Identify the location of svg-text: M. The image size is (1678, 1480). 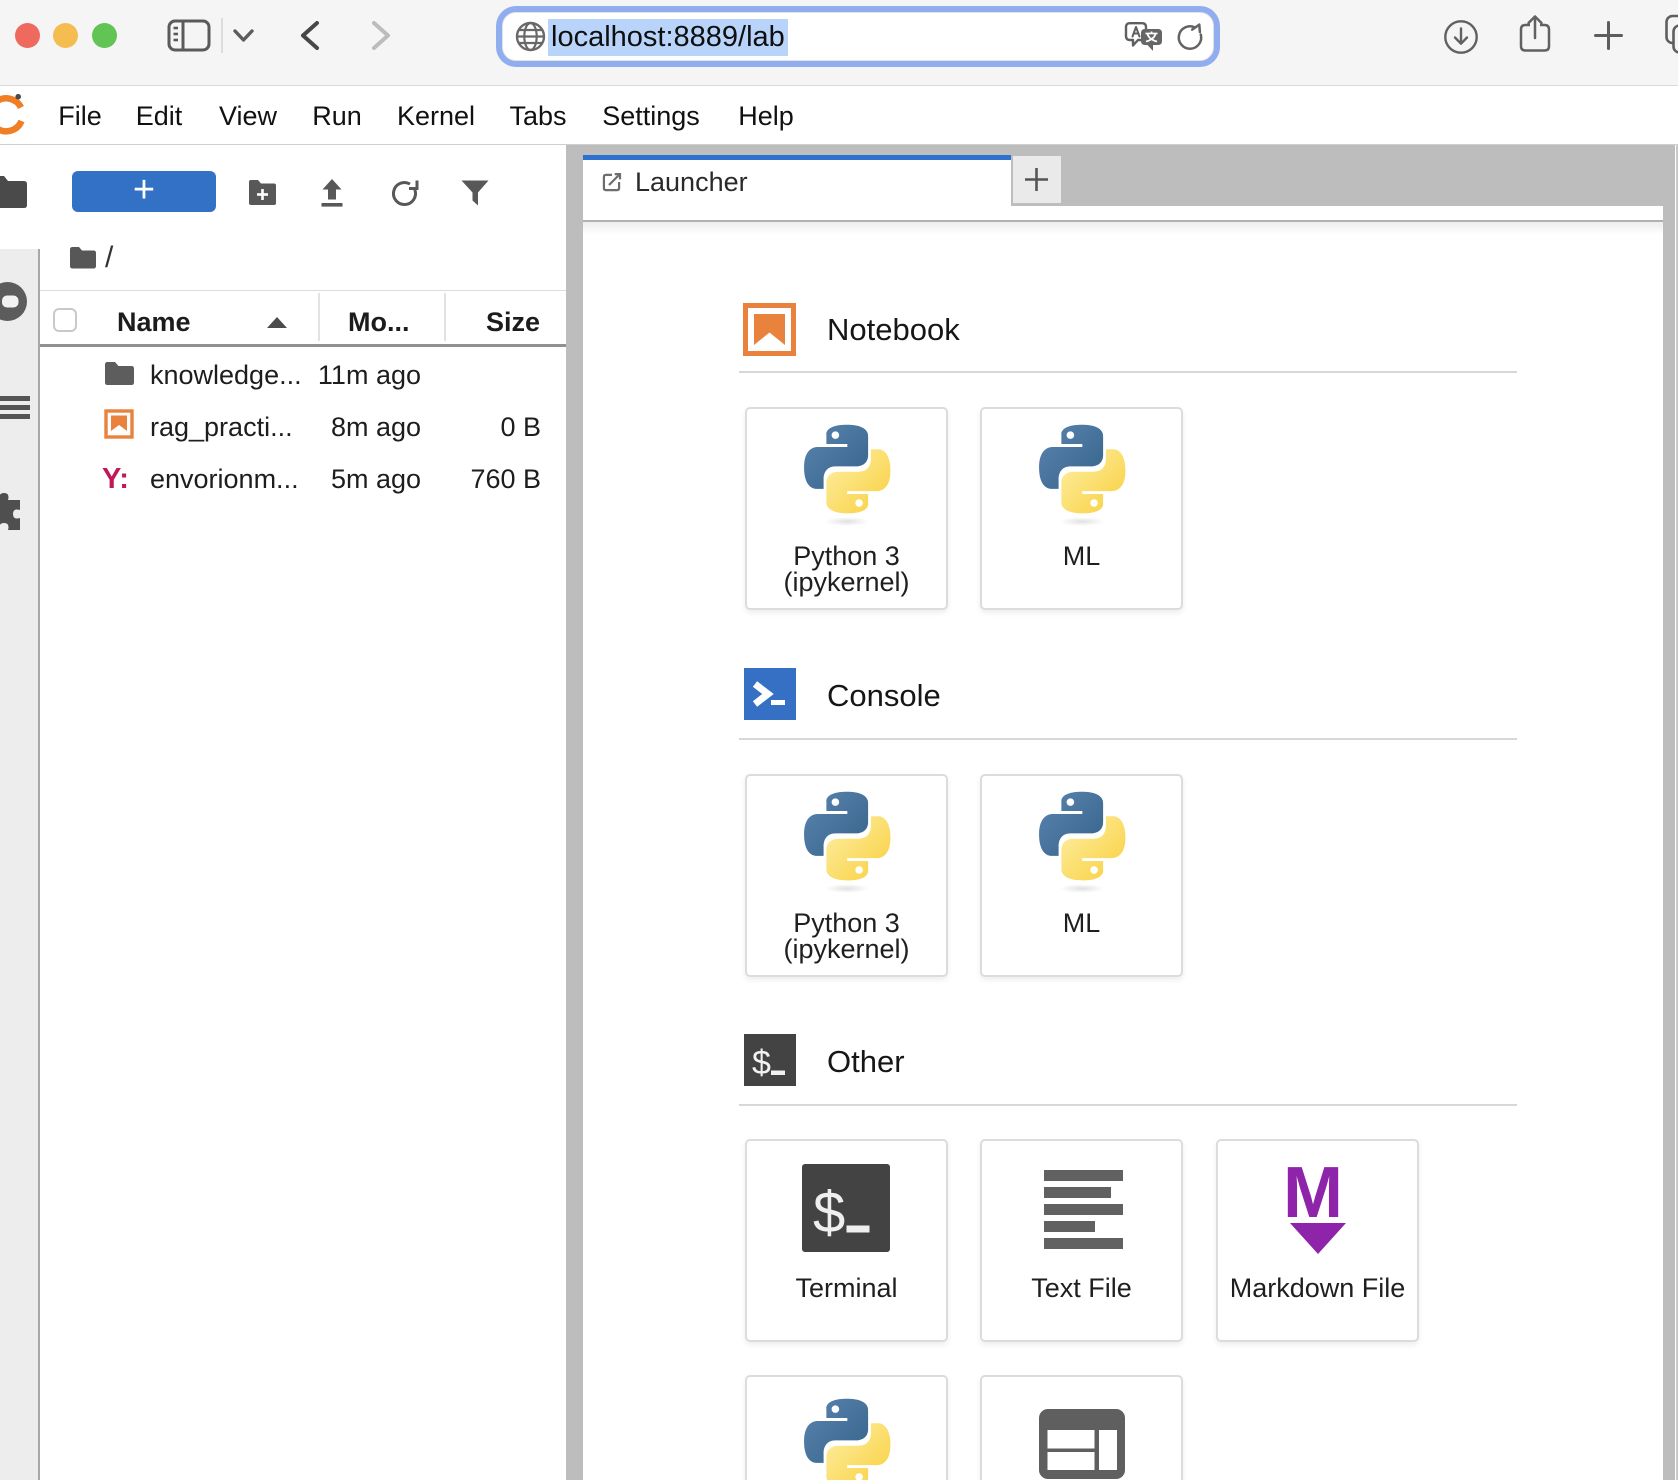
(1313, 1198).